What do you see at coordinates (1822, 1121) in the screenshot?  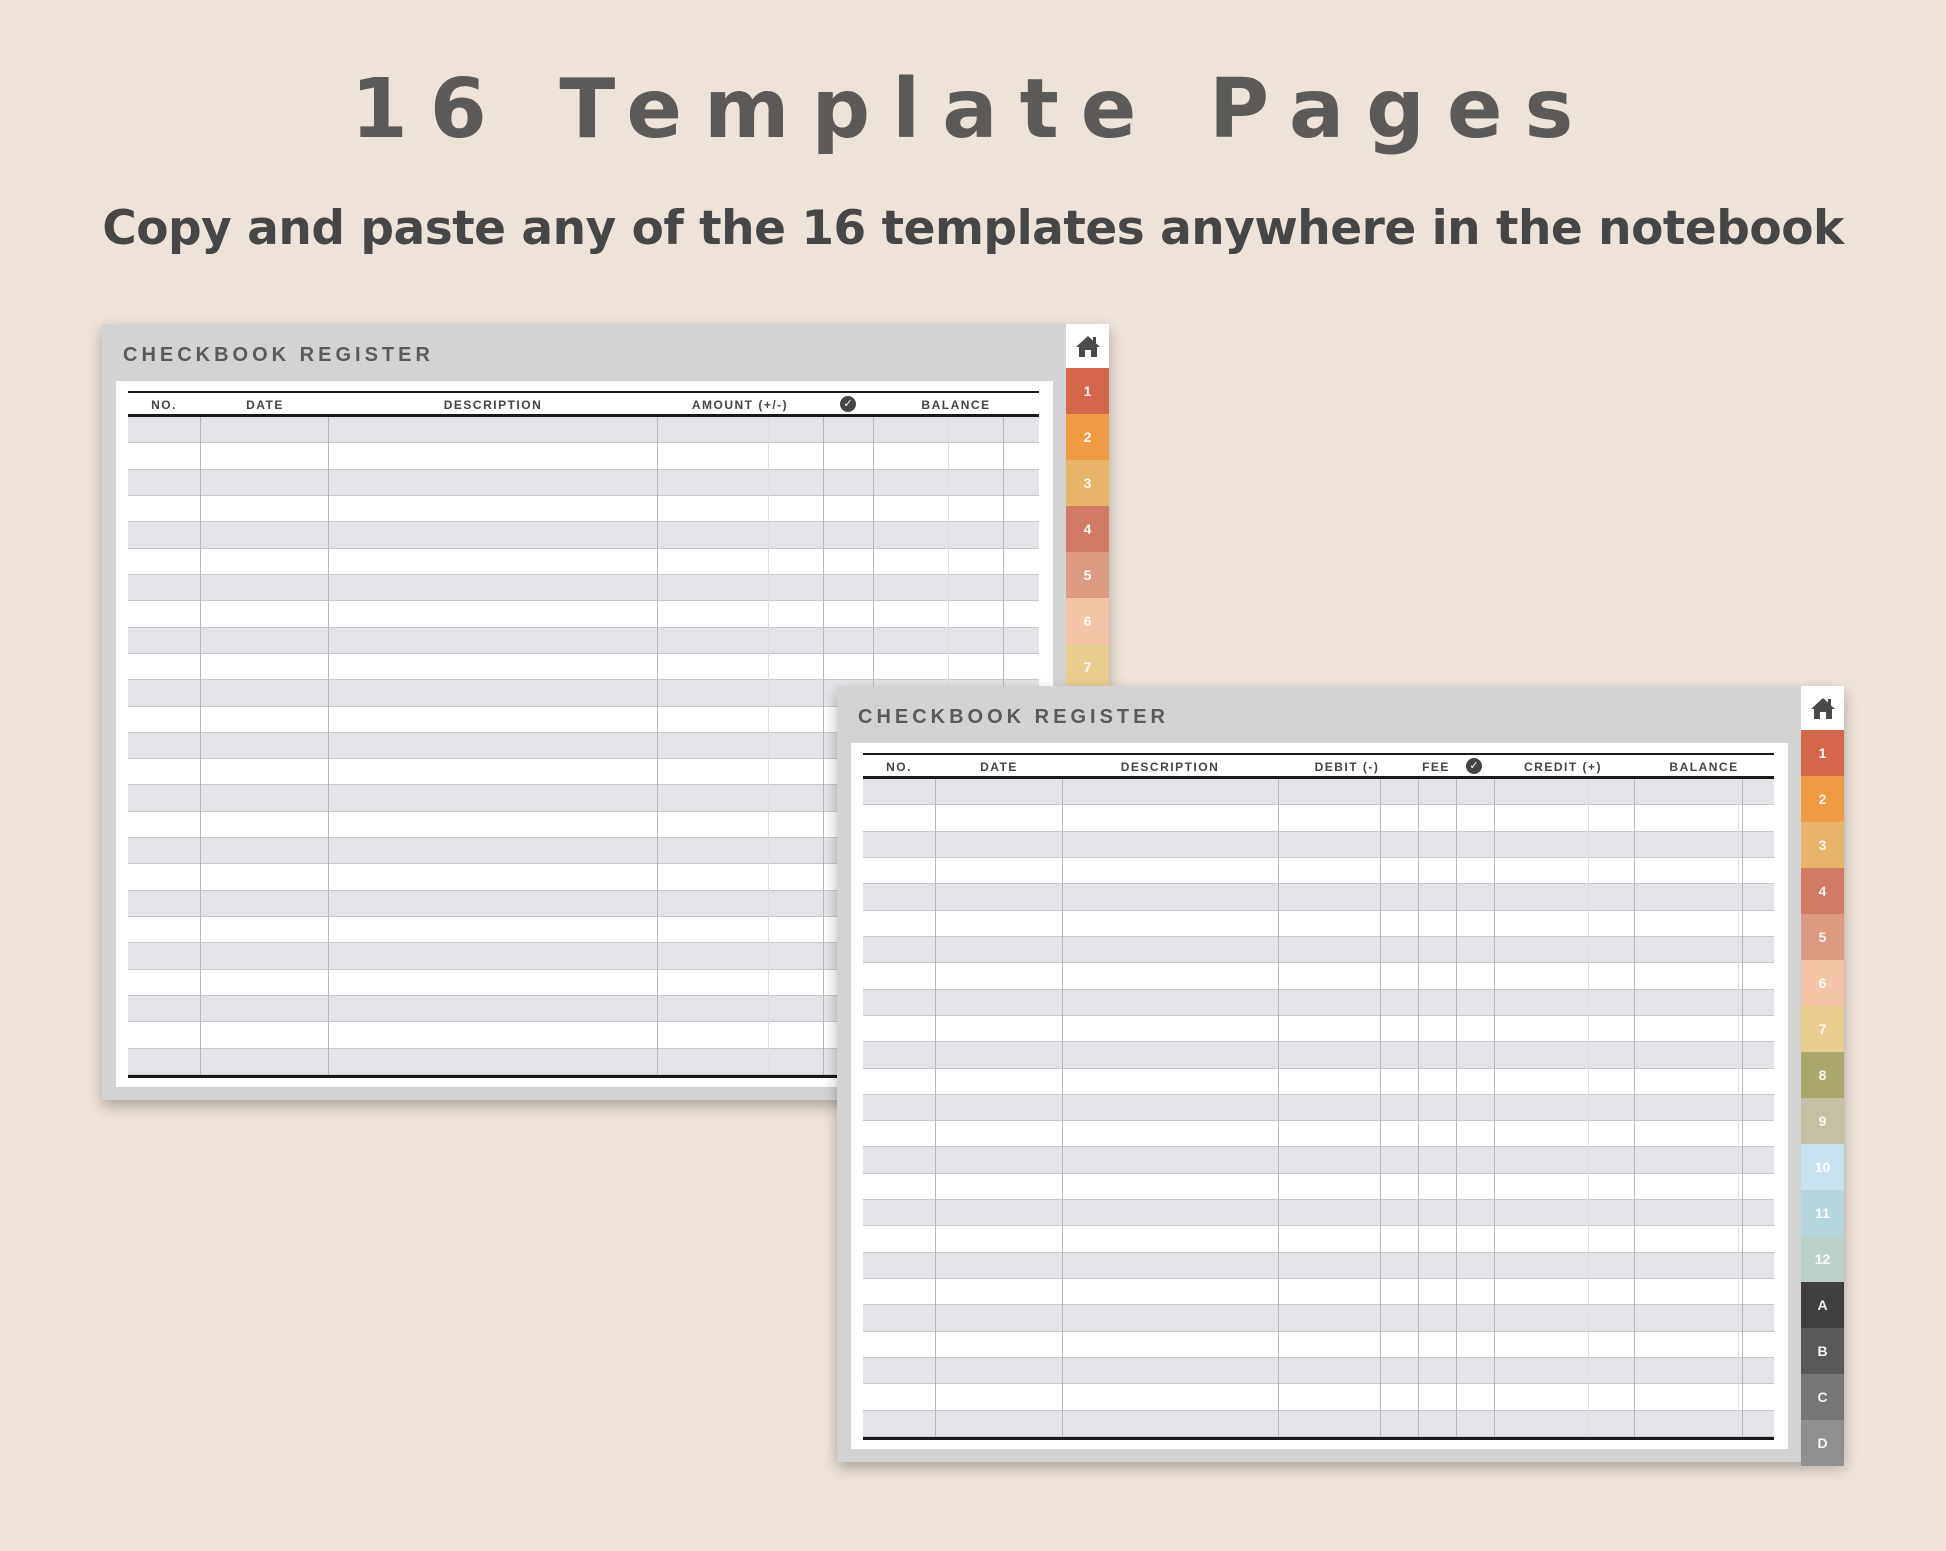 I see `tab-9: 9` at bounding box center [1822, 1121].